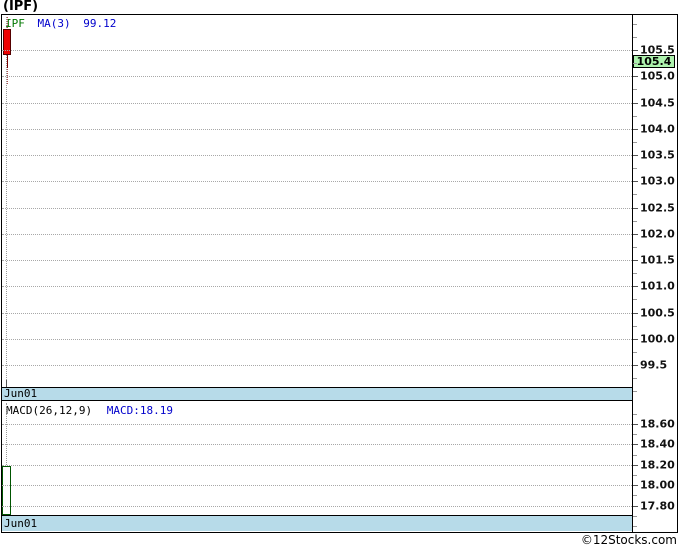  I want to click on price-axis-label: 104.5, so click(657, 102).